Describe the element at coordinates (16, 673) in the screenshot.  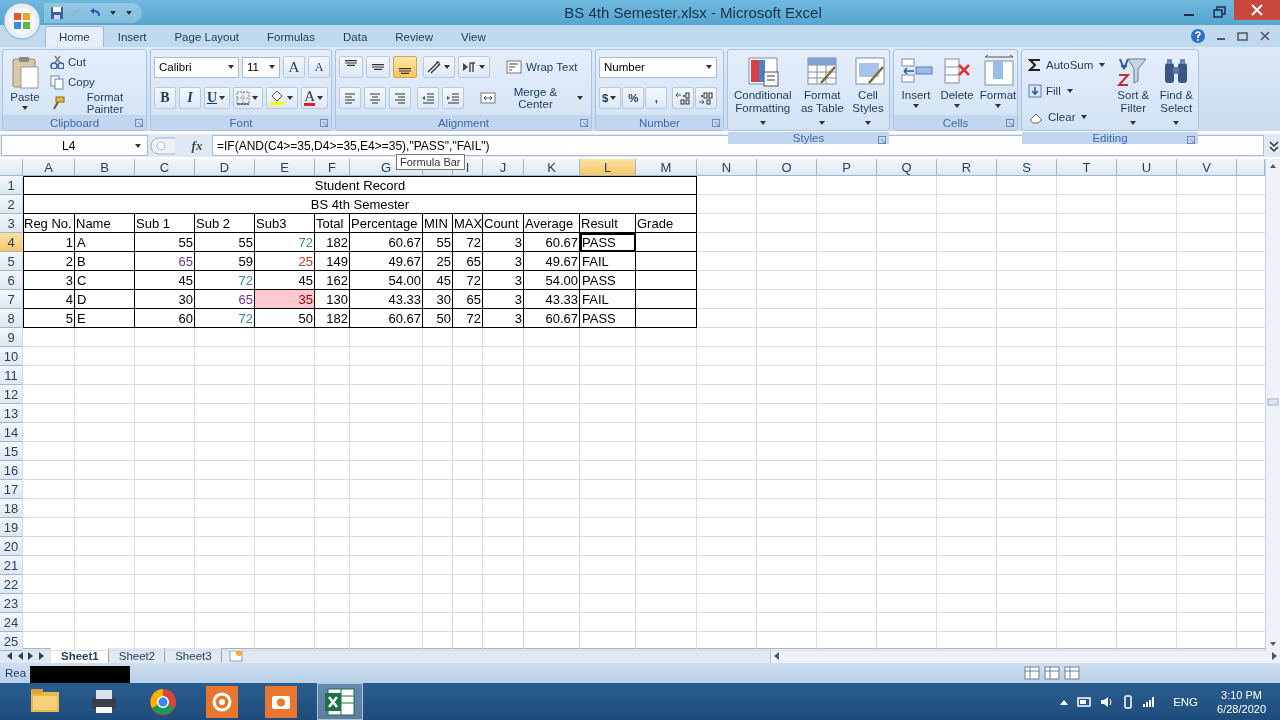
I see `status-text: Rea` at that location.